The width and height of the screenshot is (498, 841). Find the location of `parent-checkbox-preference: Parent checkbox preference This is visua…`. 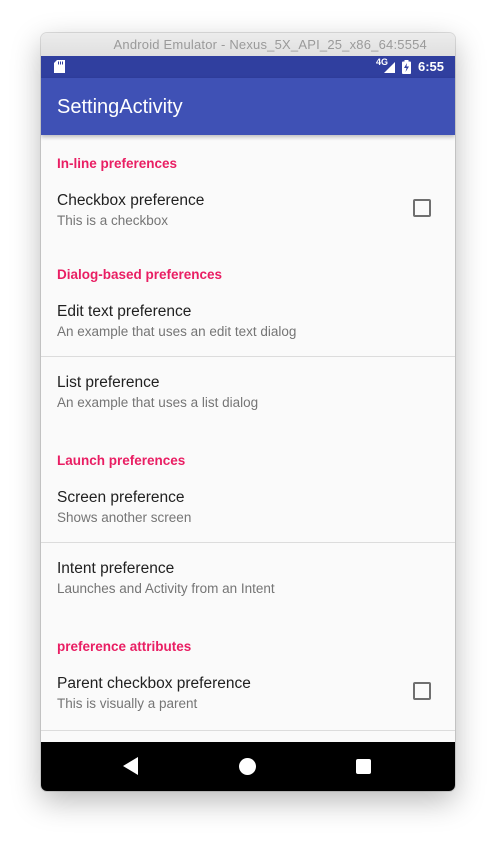

parent-checkbox-preference: Parent checkbox preference This is visua… is located at coordinates (248, 695).